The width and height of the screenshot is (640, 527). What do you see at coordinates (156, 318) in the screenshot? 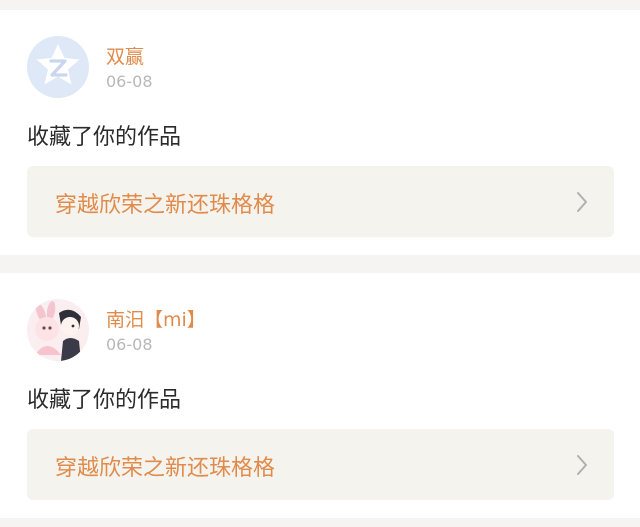
I see `username: 南汨【mi】` at bounding box center [156, 318].